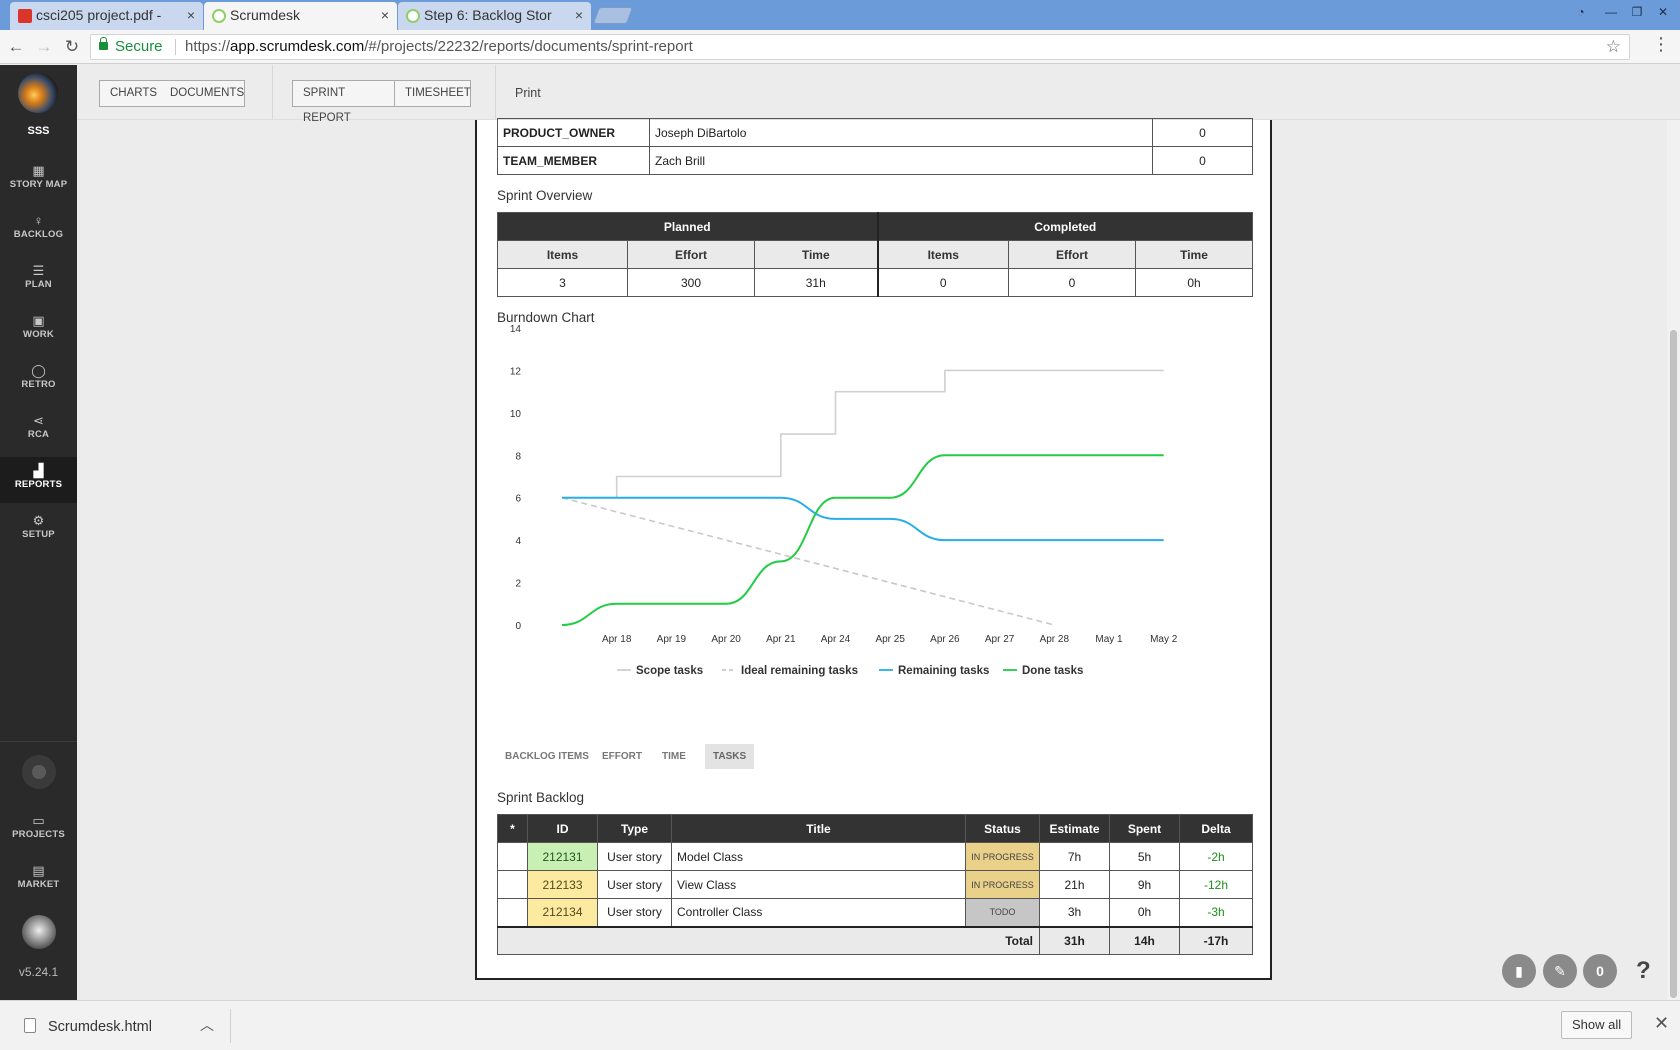 This screenshot has height=1050, width=1680. Describe the element at coordinates (1613, 47) in the screenshot. I see `bookmark-star-icon: ☆` at that location.